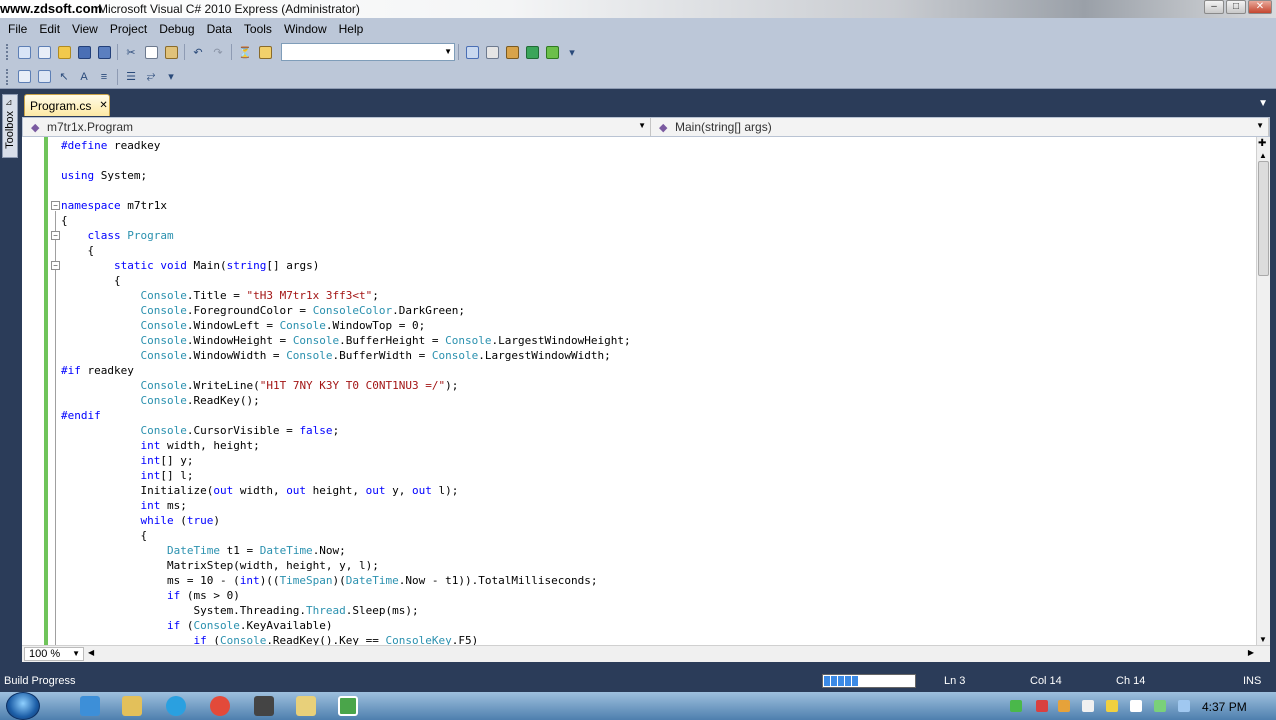 This screenshot has width=1276, height=720. Describe the element at coordinates (24, 52) in the screenshot. I see `new-project-icon` at that location.